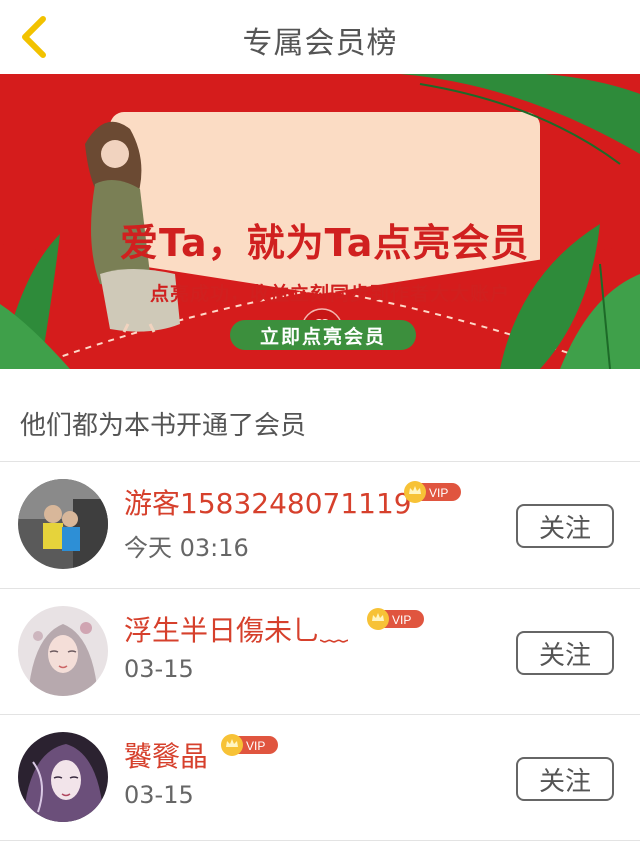 This screenshot has height=845, width=640. I want to click on banner-headline: 爱Ta，就为Ta点亮会员, so click(325, 243).